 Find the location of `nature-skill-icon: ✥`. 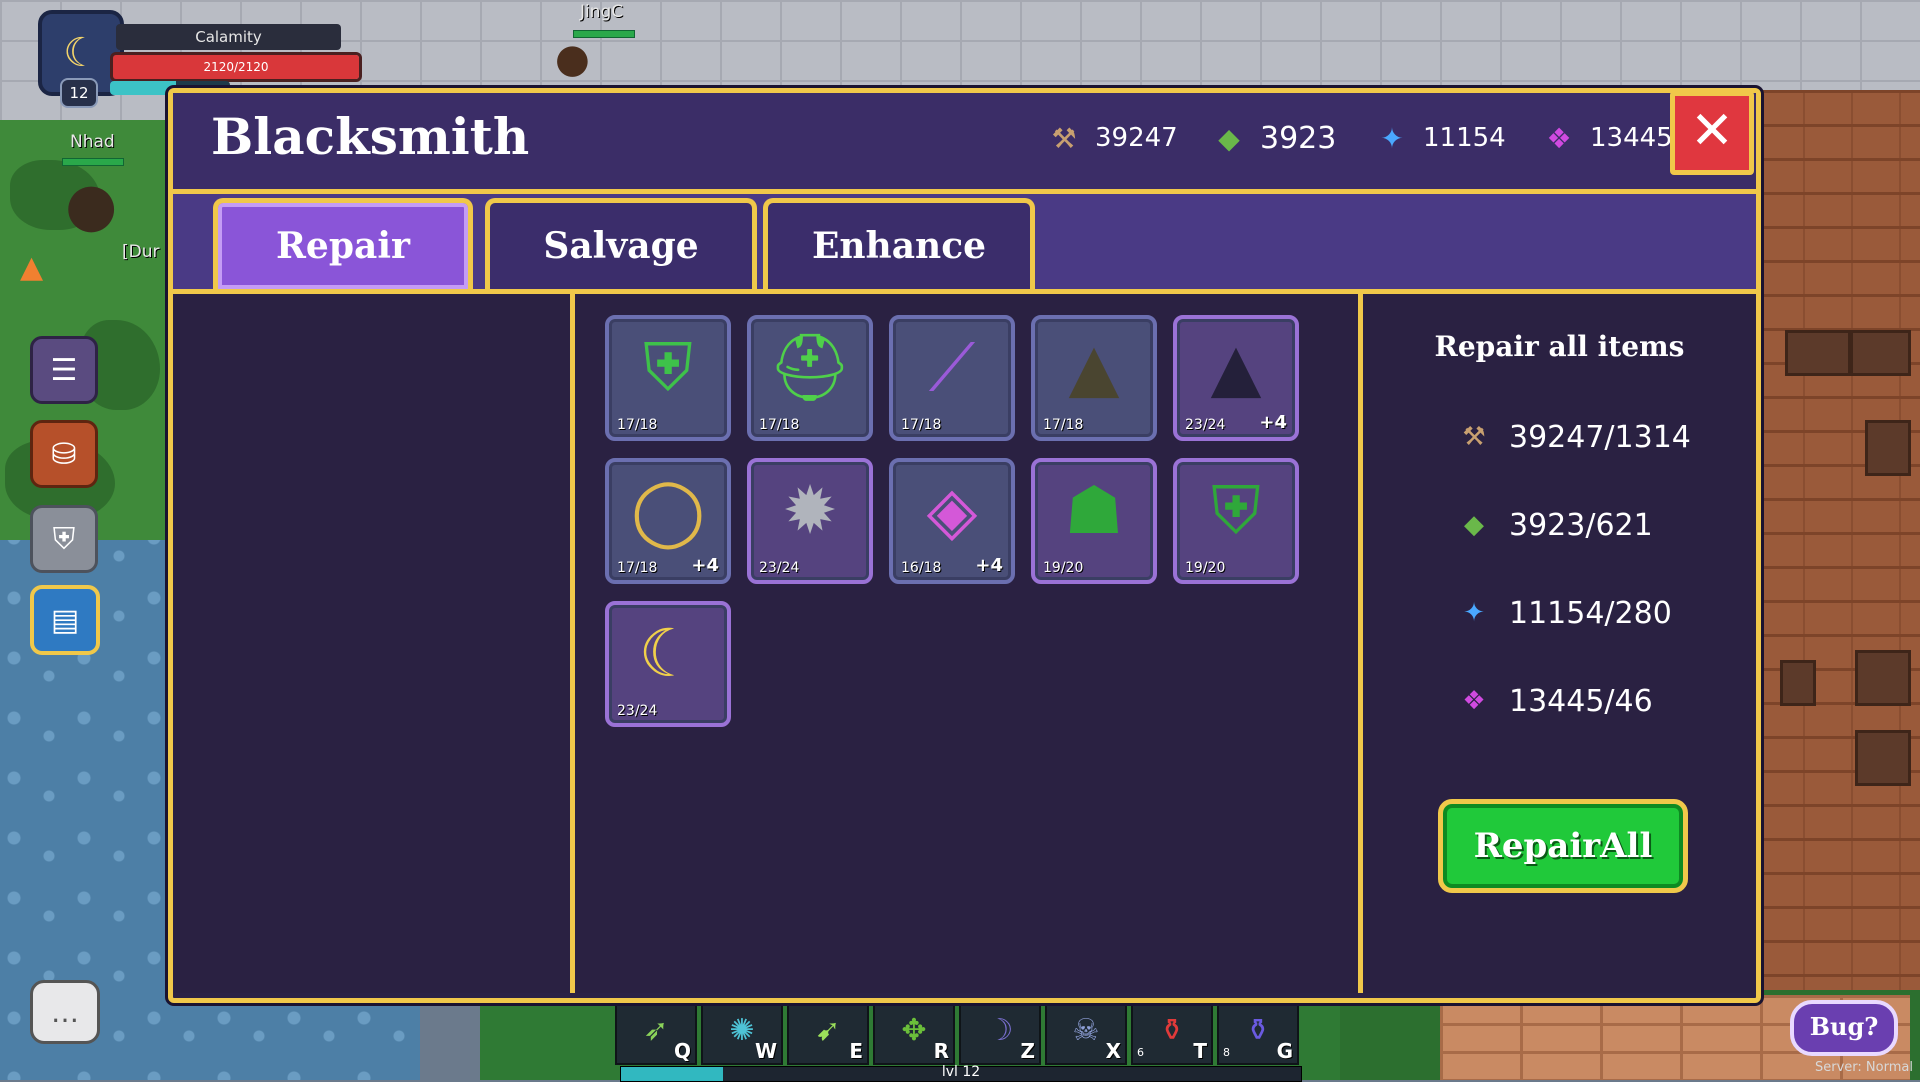

nature-skill-icon: ✥ is located at coordinates (914, 1030).